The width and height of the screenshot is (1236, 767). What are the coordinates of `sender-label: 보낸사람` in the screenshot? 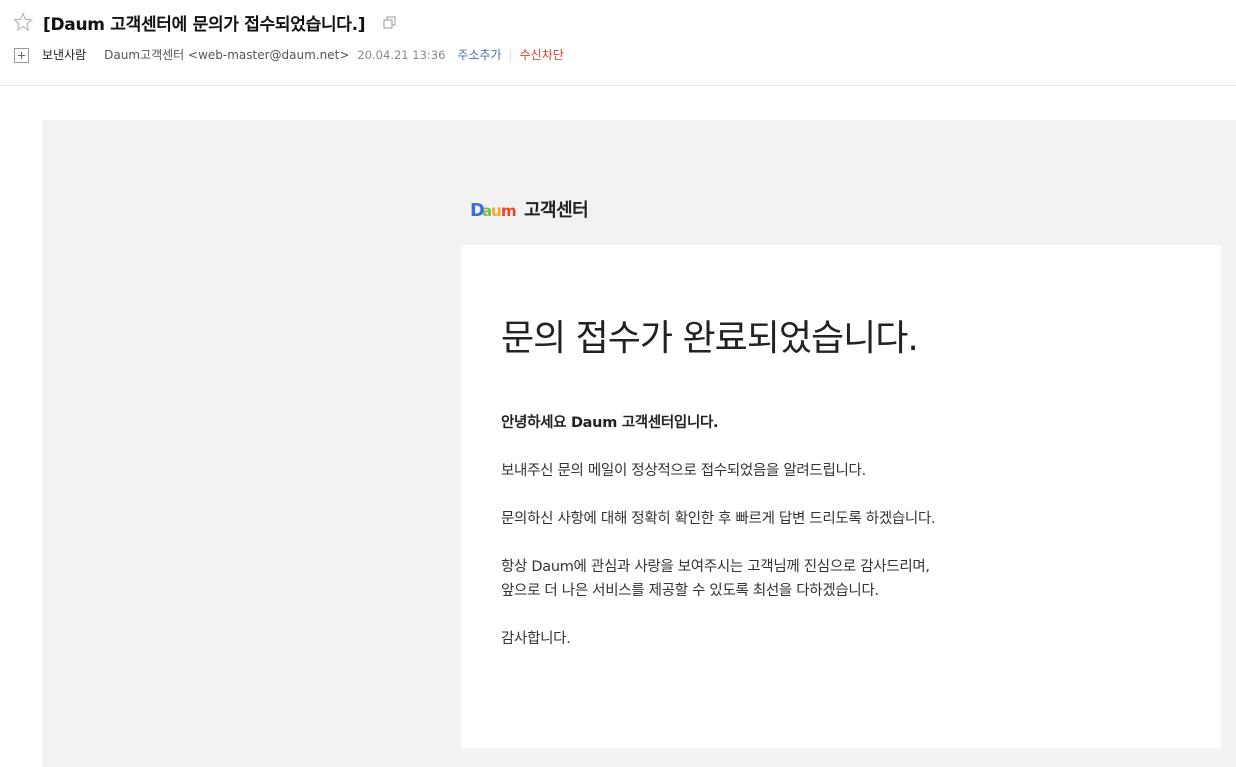 It's located at (64, 55).